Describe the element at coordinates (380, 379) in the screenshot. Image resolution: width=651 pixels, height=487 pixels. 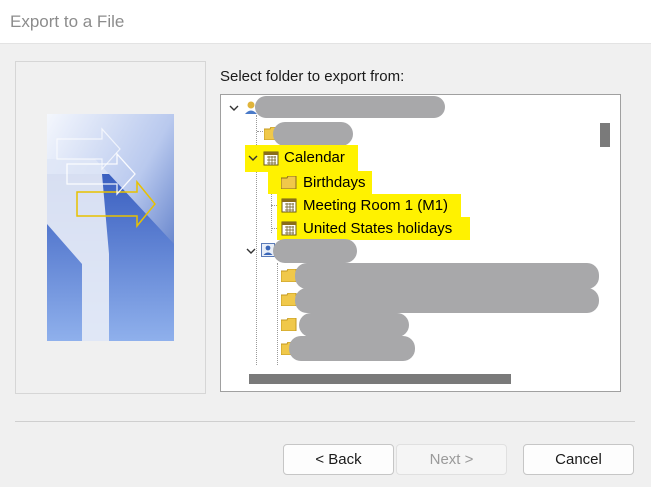
I see `horizontal-scrollbar-thumb` at that location.